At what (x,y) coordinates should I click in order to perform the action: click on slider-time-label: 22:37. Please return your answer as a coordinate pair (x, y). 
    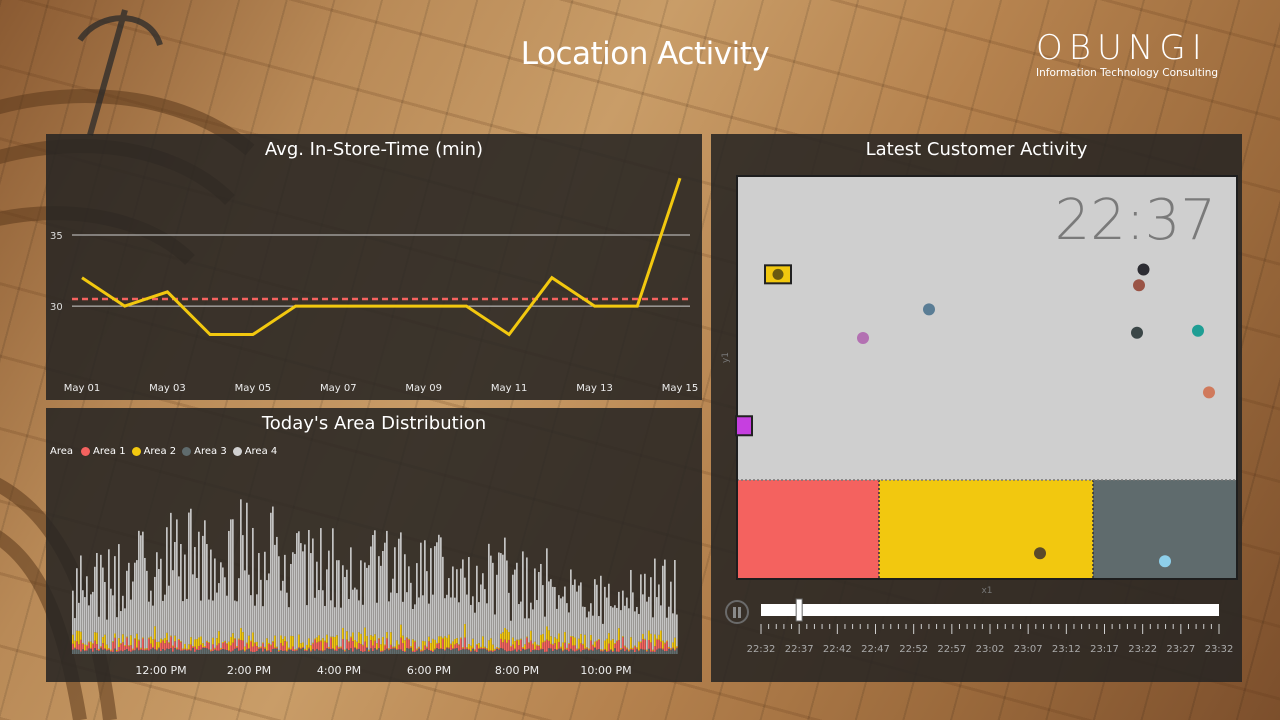
    Looking at the image, I should click on (799, 649).